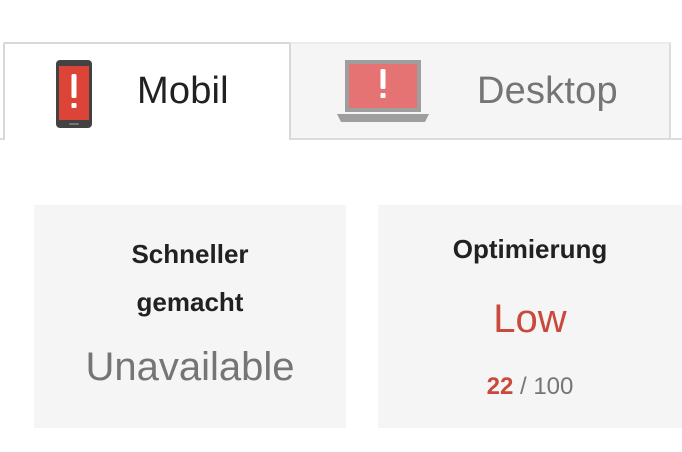 This screenshot has width=682, height=452. I want to click on tab-mobile: Mobil, so click(147, 91).